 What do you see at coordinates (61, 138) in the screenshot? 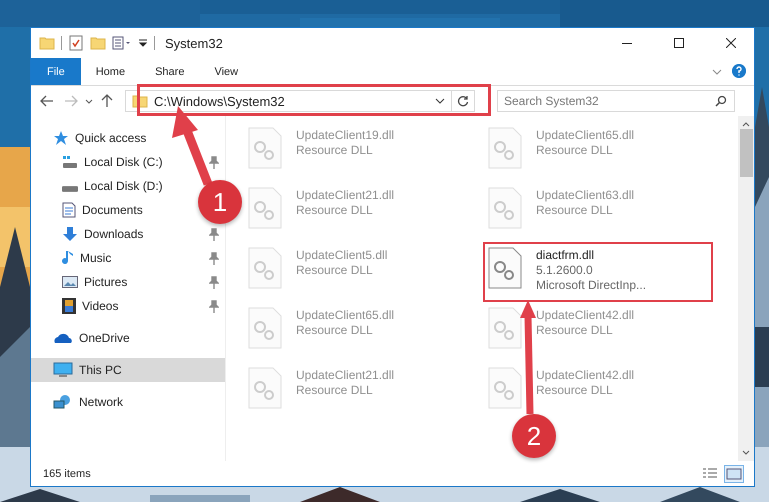
I see `star-icon` at bounding box center [61, 138].